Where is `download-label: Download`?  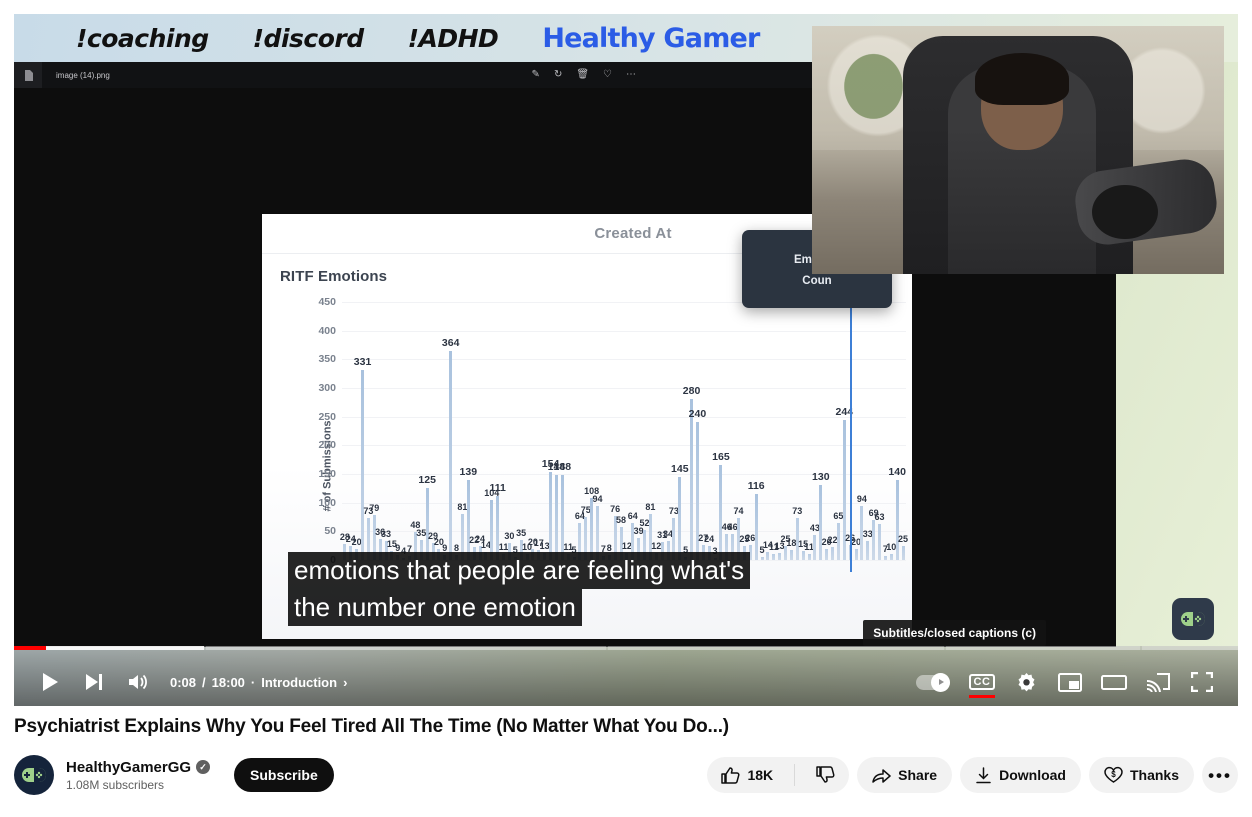 download-label: Download is located at coordinates (1032, 775).